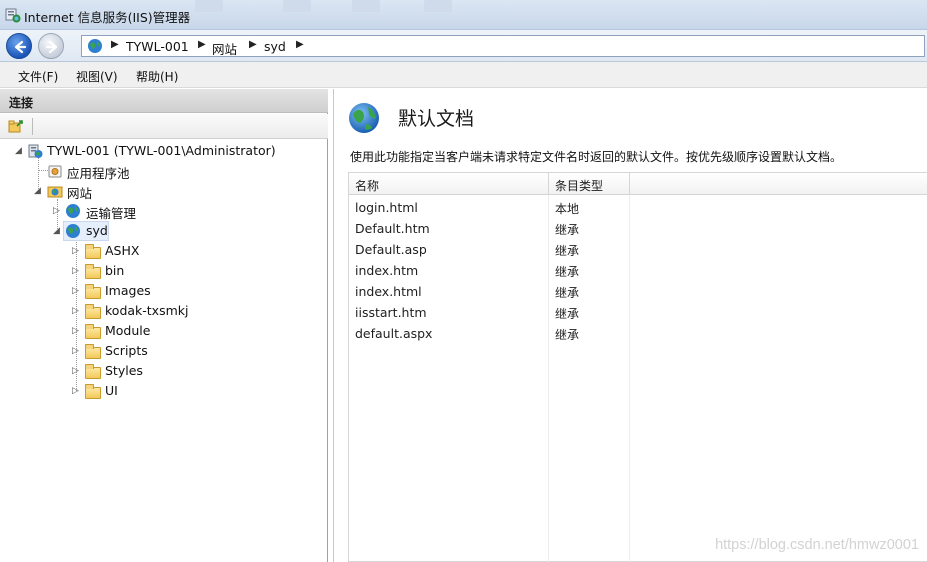 The image size is (927, 562). What do you see at coordinates (107, 17) in the screenshot?
I see `window-title: Internet 信息服务(IIS)管理器` at bounding box center [107, 17].